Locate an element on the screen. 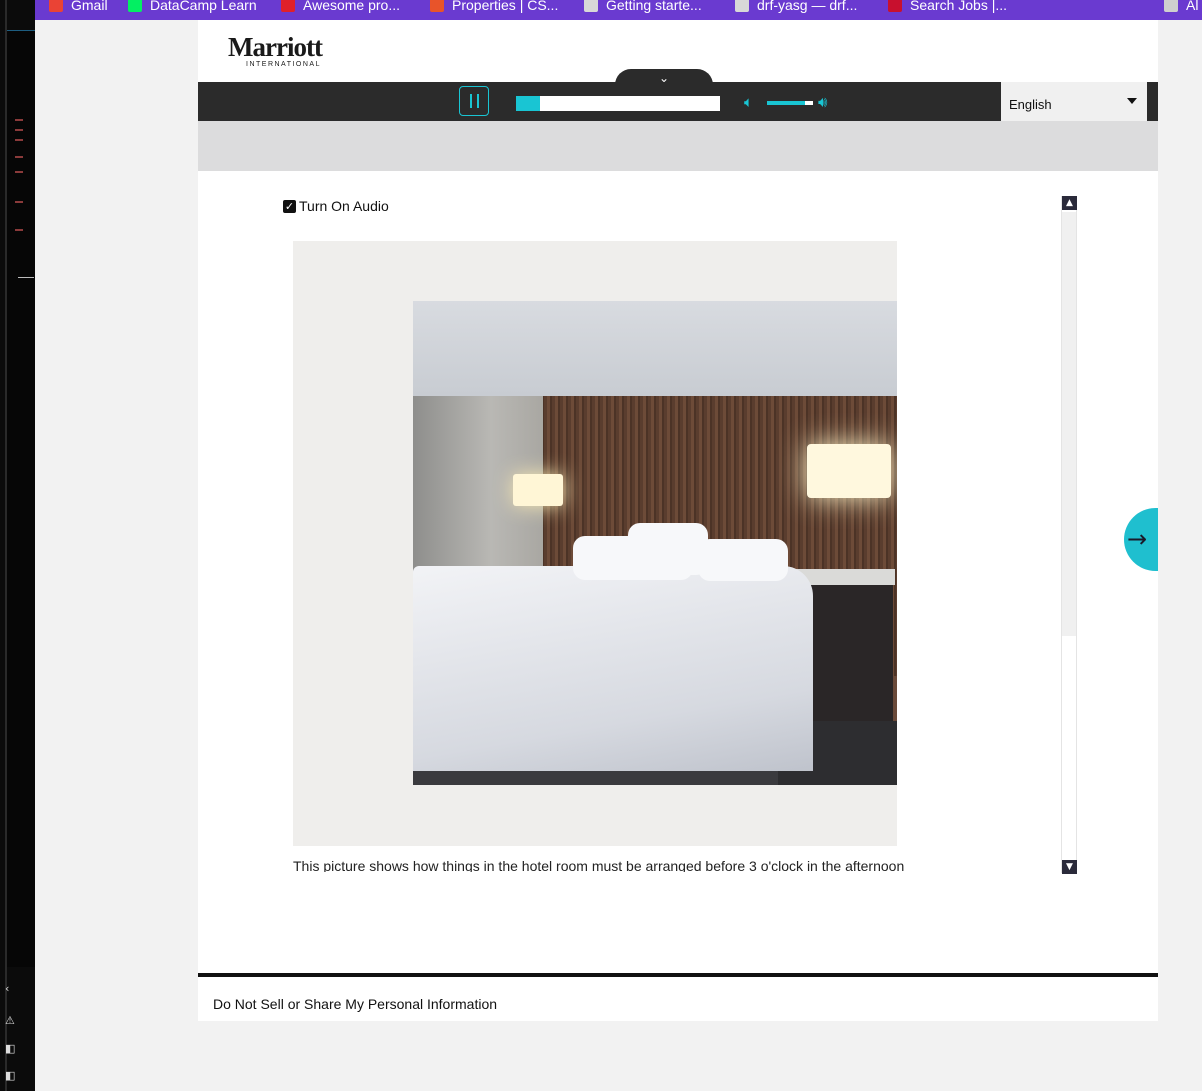  photo-lamp-right is located at coordinates (849, 471).